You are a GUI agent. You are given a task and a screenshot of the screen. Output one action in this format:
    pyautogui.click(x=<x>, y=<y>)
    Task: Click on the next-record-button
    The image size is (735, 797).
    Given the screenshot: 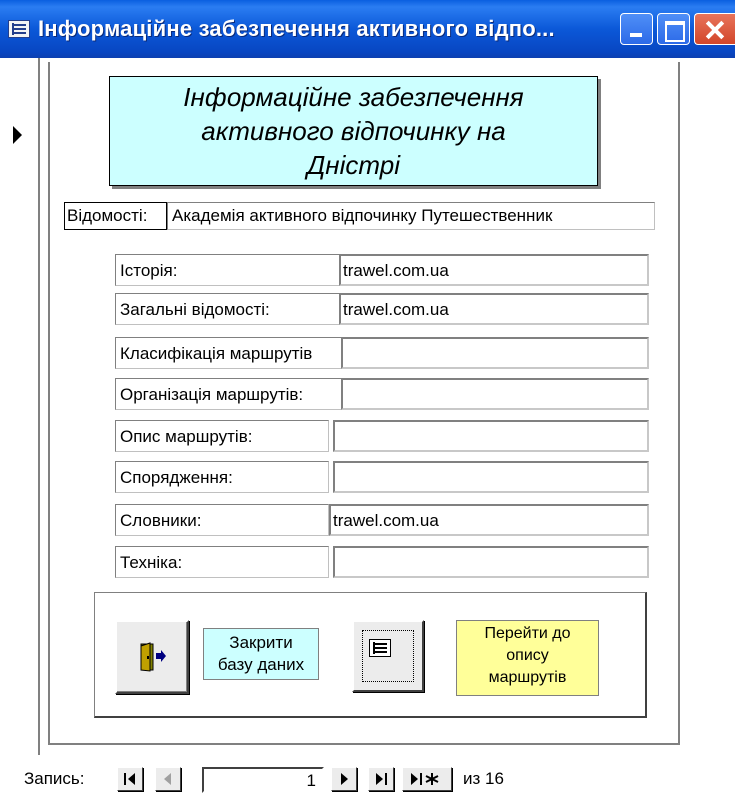 What is the action you would take?
    pyautogui.click(x=344, y=779)
    